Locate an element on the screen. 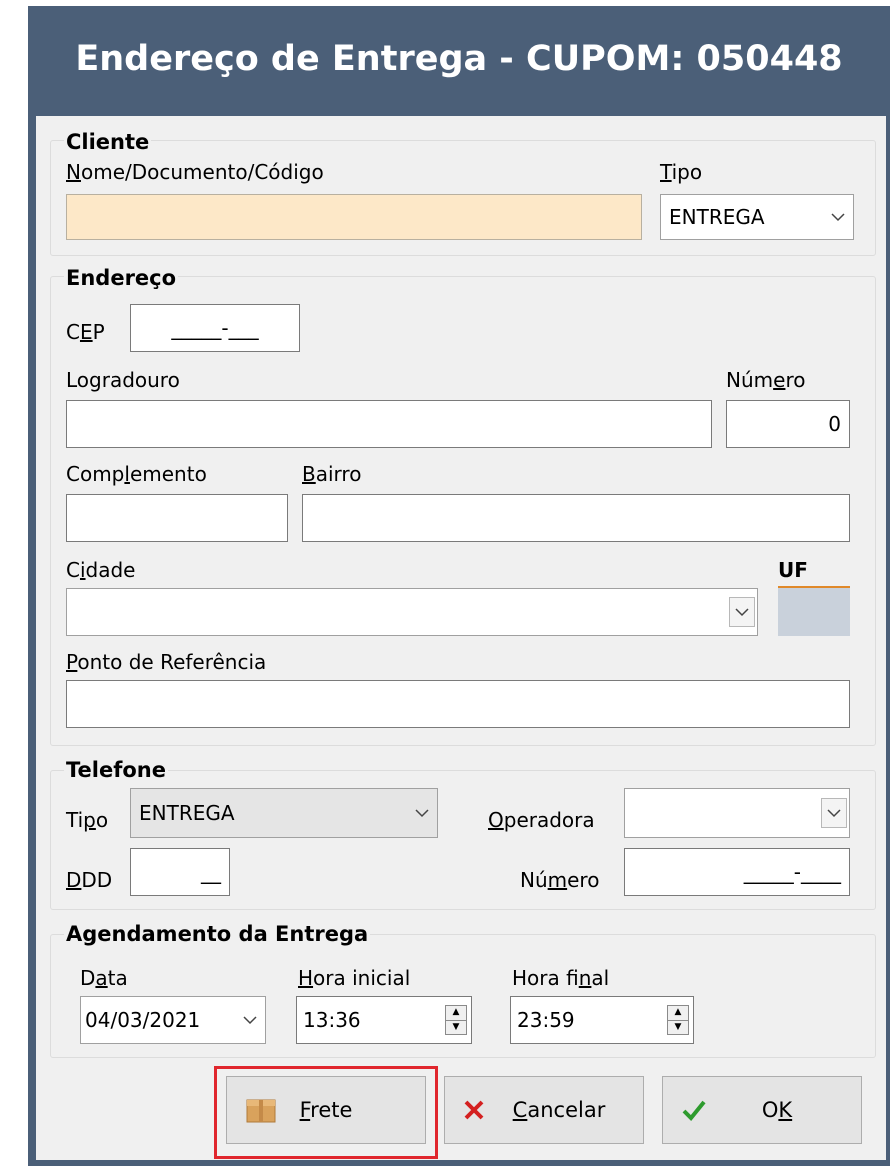 The height and width of the screenshot is (1171, 896). hora-inicial-spinner: 13:36 ▲ ▼ is located at coordinates (384, 1020).